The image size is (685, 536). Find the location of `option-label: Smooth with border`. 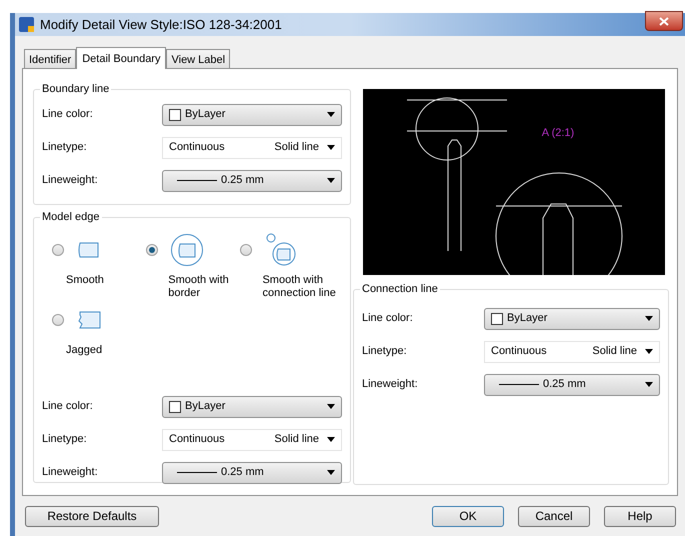

option-label: Smooth with border is located at coordinates (199, 287).